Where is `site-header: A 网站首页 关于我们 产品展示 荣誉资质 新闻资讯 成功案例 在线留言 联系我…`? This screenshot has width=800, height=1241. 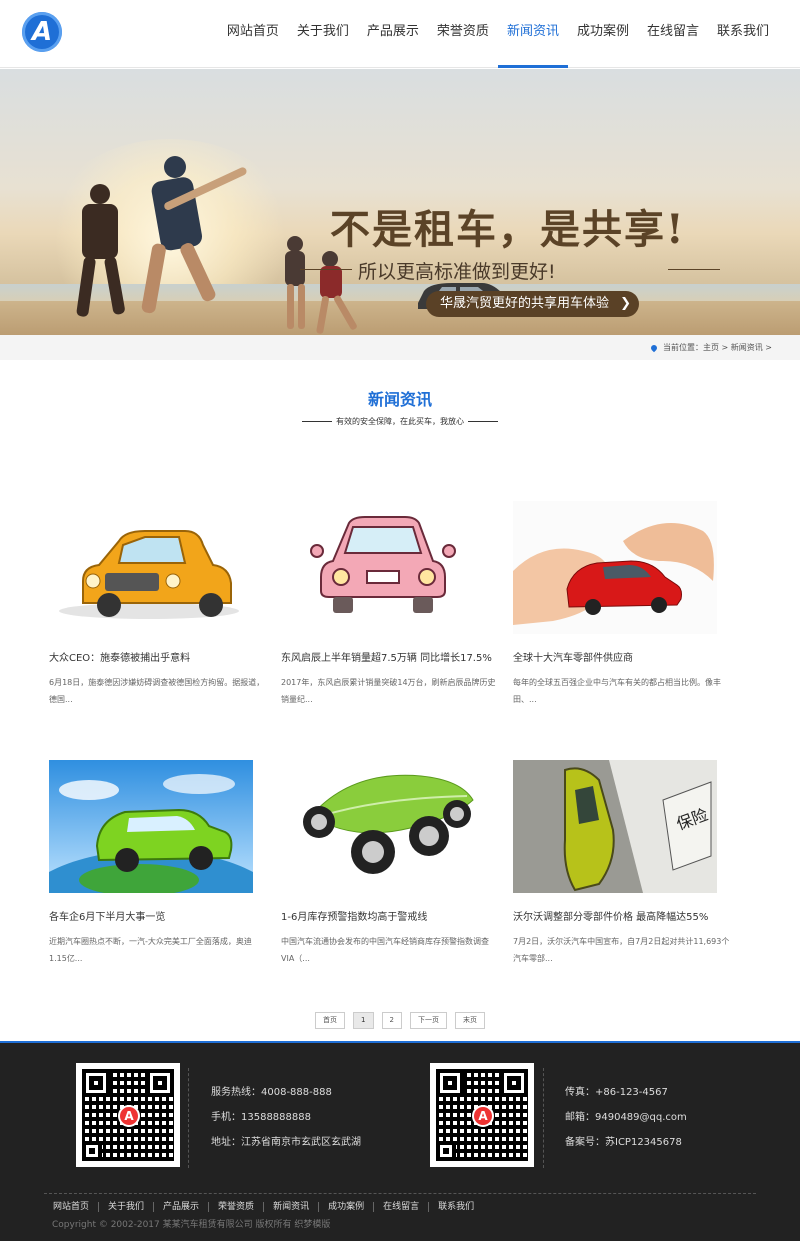 site-header: A 网站首页 关于我们 产品展示 荣誉资质 新闻资讯 成功案例 在线留言 联系我… is located at coordinates (400, 34).